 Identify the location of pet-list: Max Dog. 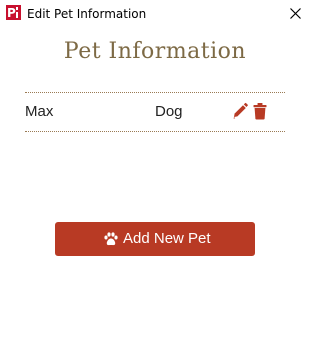
(155, 112).